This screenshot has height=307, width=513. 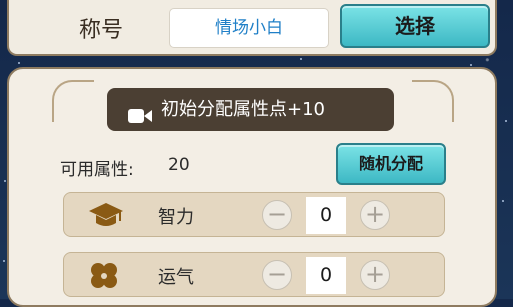 I want to click on graduation-cap-icon, so click(x=106, y=217).